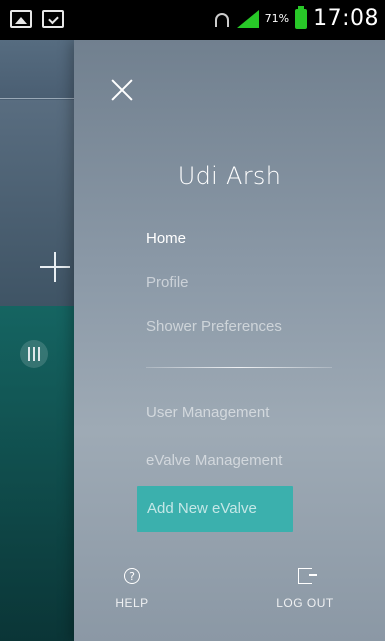 The image size is (385, 641). Describe the element at coordinates (214, 326) in the screenshot. I see `menu-item-shower-preferences: Shower Preferences` at that location.